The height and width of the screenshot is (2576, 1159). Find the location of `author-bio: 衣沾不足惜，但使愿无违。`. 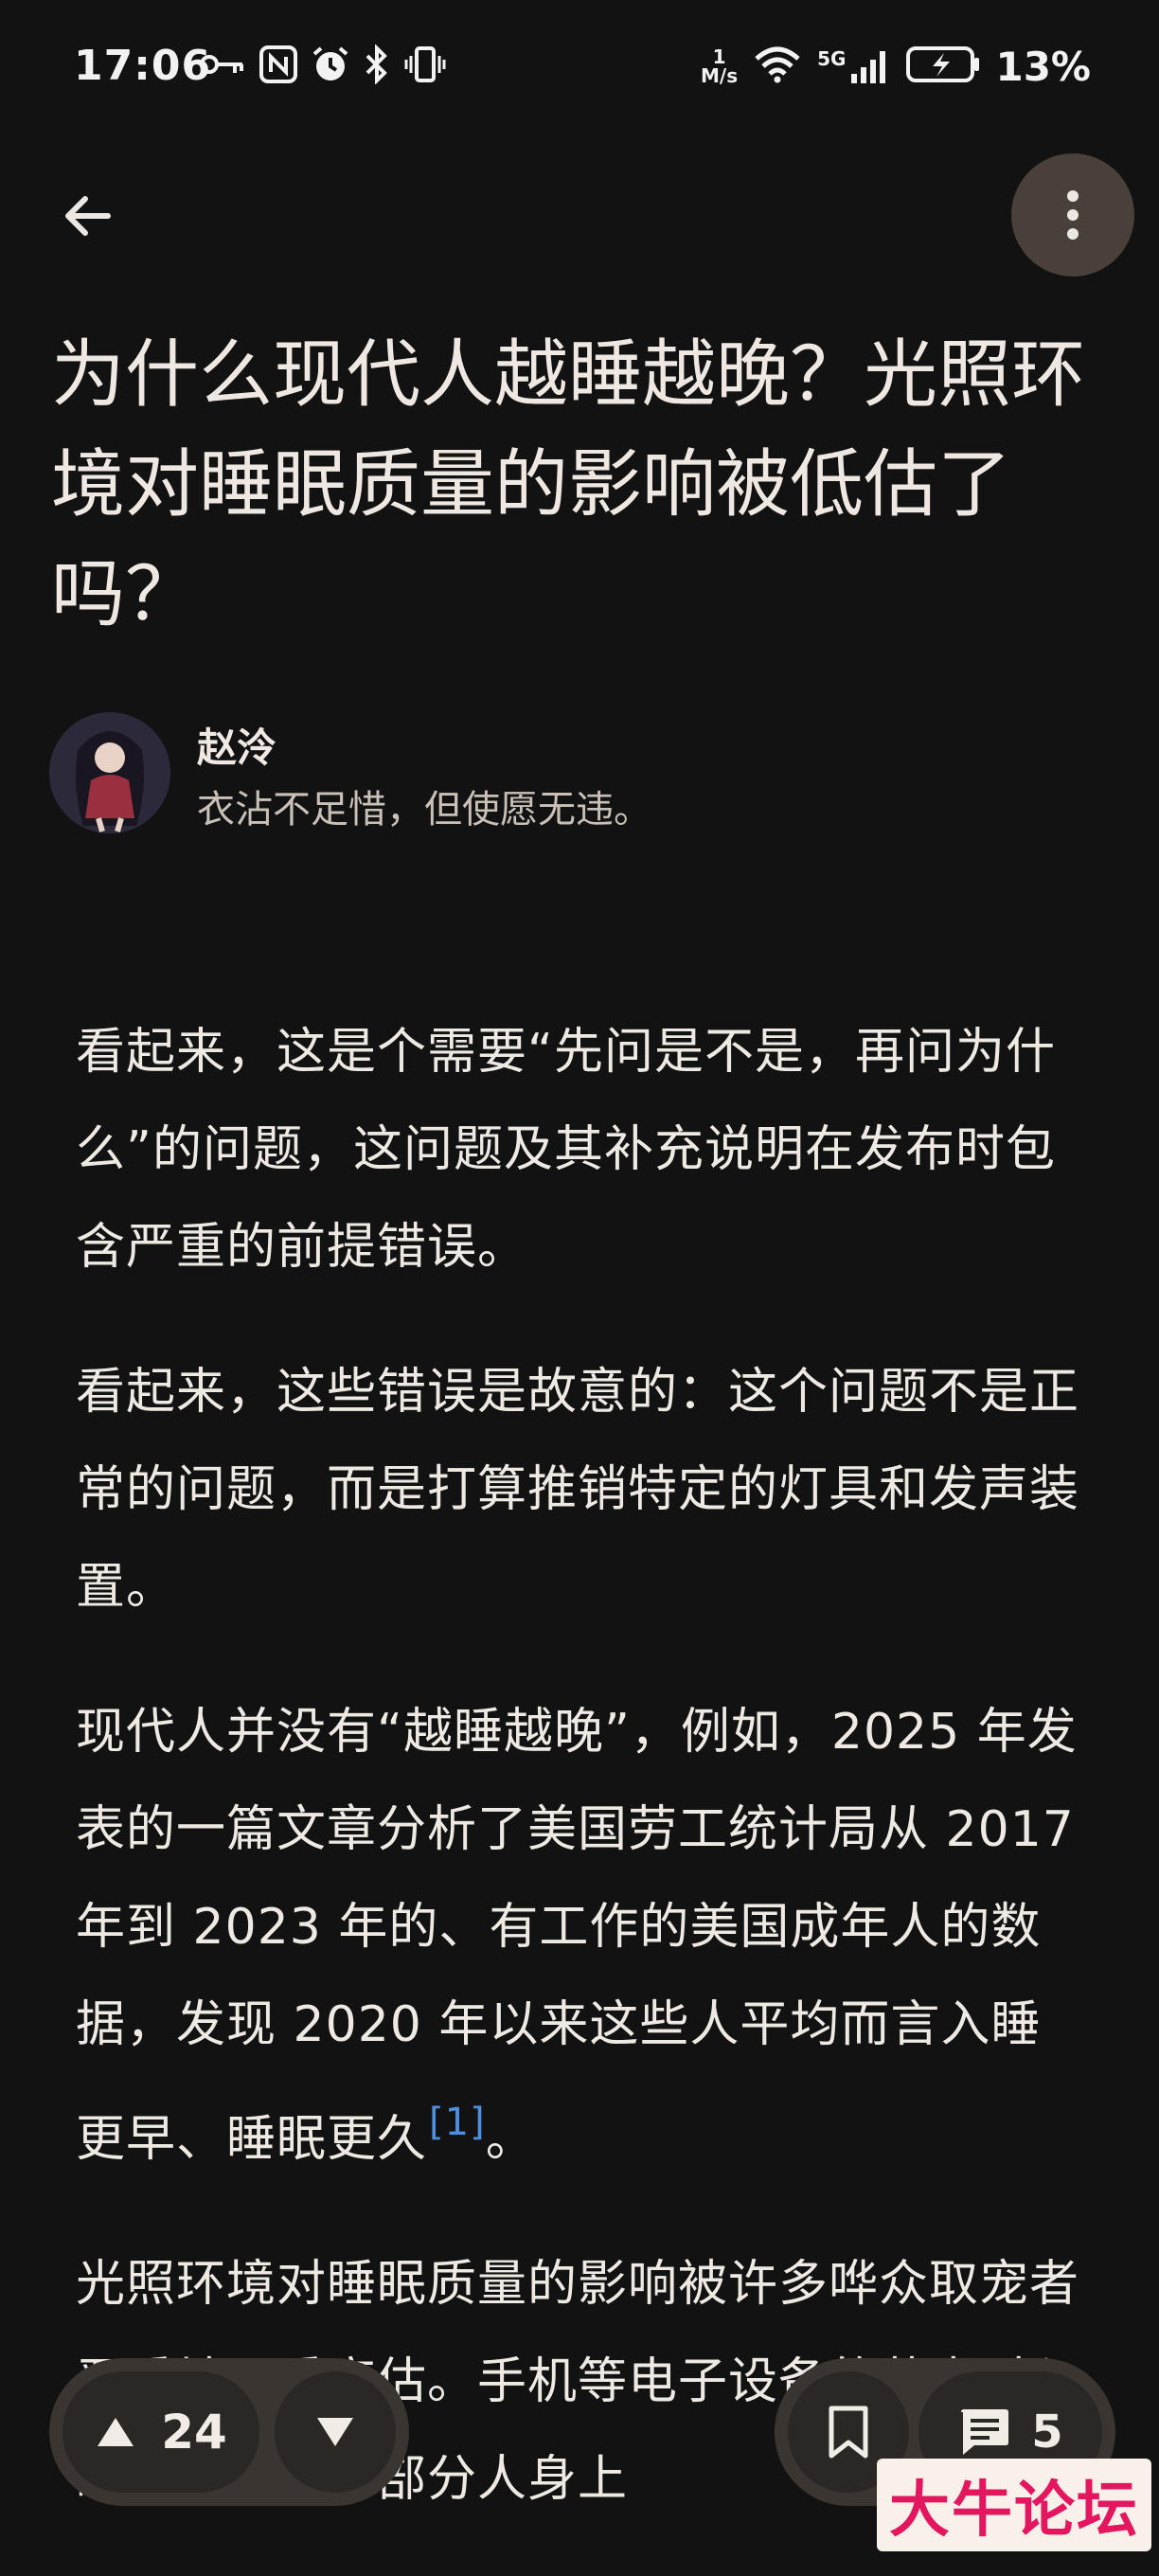

author-bio: 衣沾不足惜，但使愿无违。 is located at coordinates (424, 810).